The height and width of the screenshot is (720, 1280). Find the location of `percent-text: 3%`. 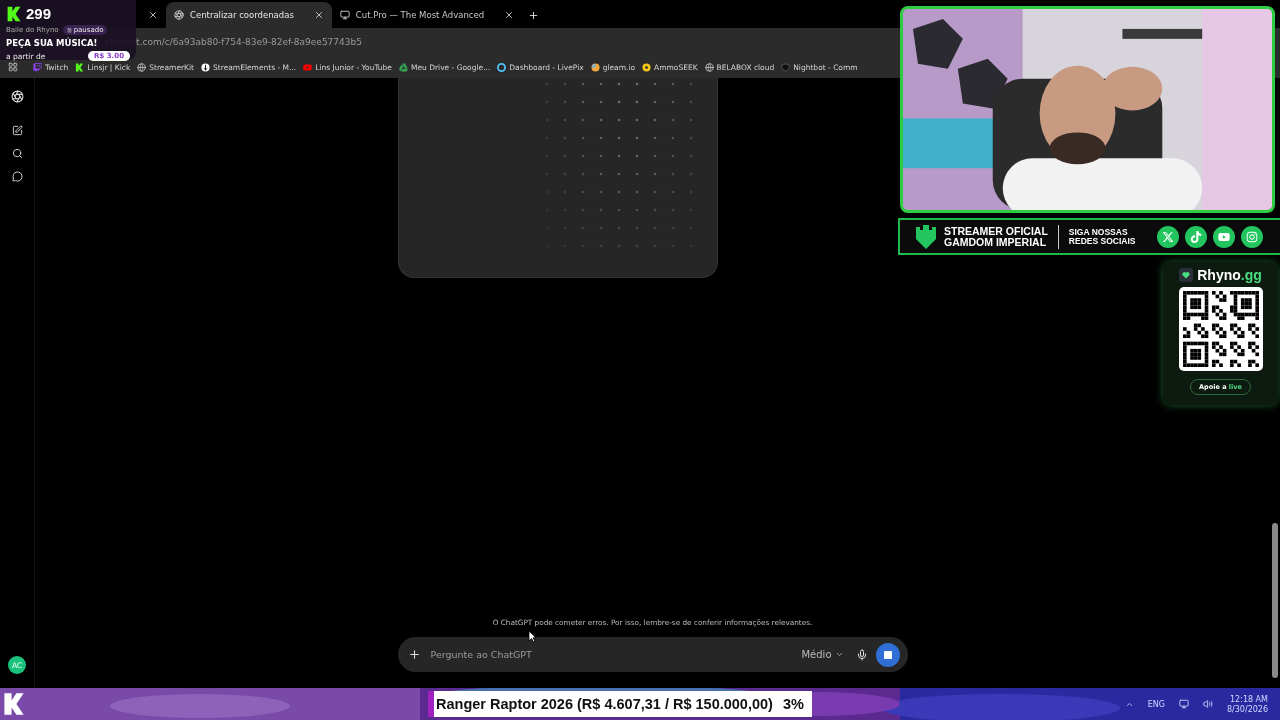

percent-text: 3% is located at coordinates (793, 704).